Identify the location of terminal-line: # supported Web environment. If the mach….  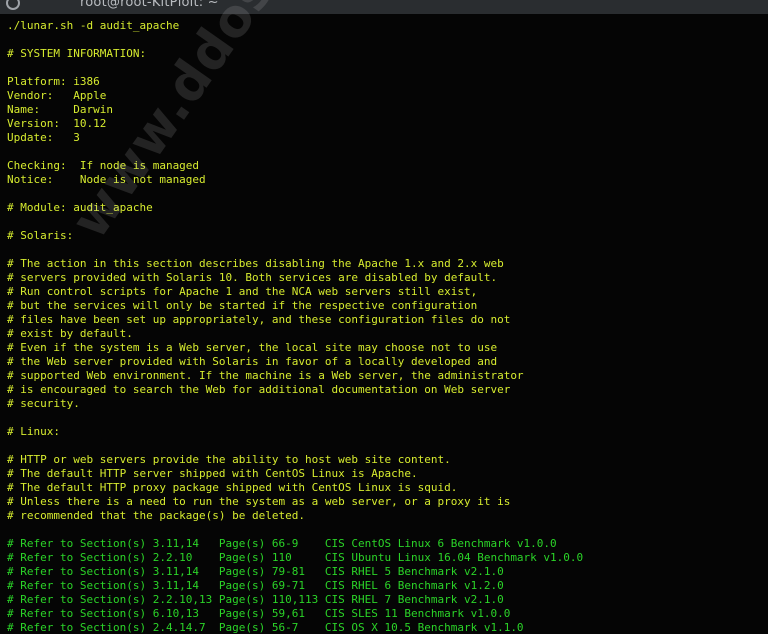
(265, 375).